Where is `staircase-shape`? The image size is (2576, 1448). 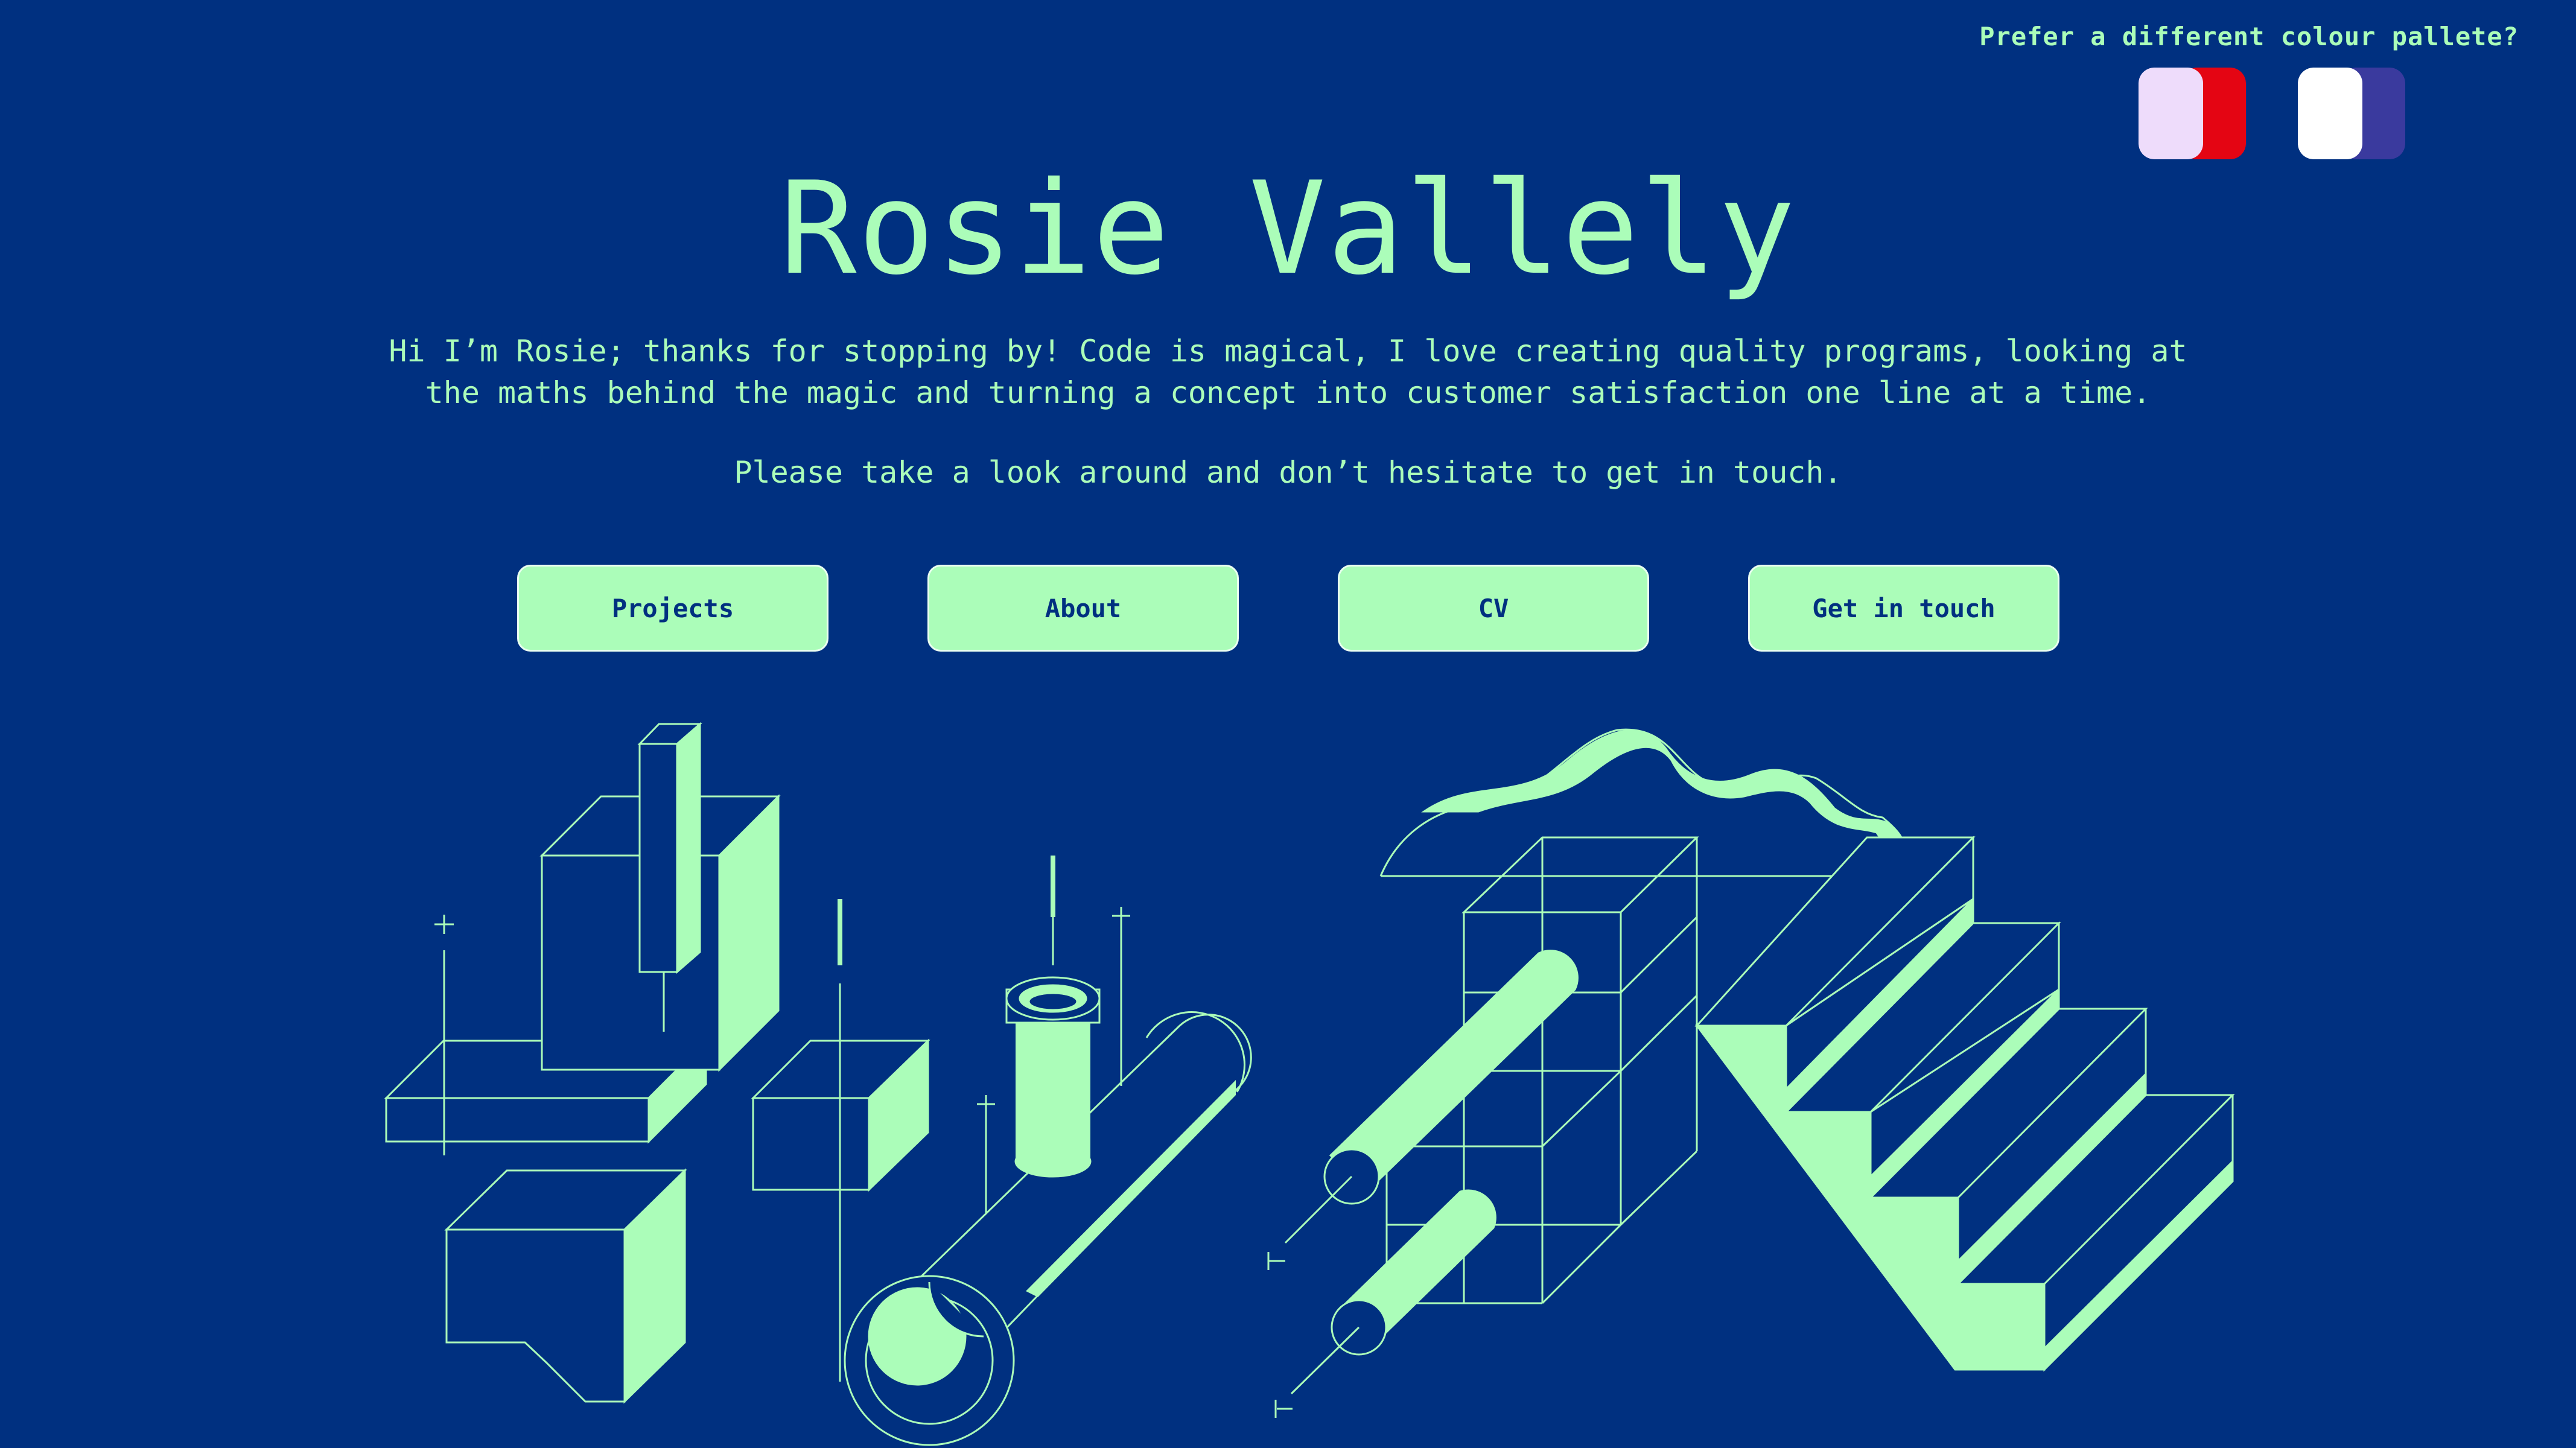 staircase-shape is located at coordinates (1964, 1104).